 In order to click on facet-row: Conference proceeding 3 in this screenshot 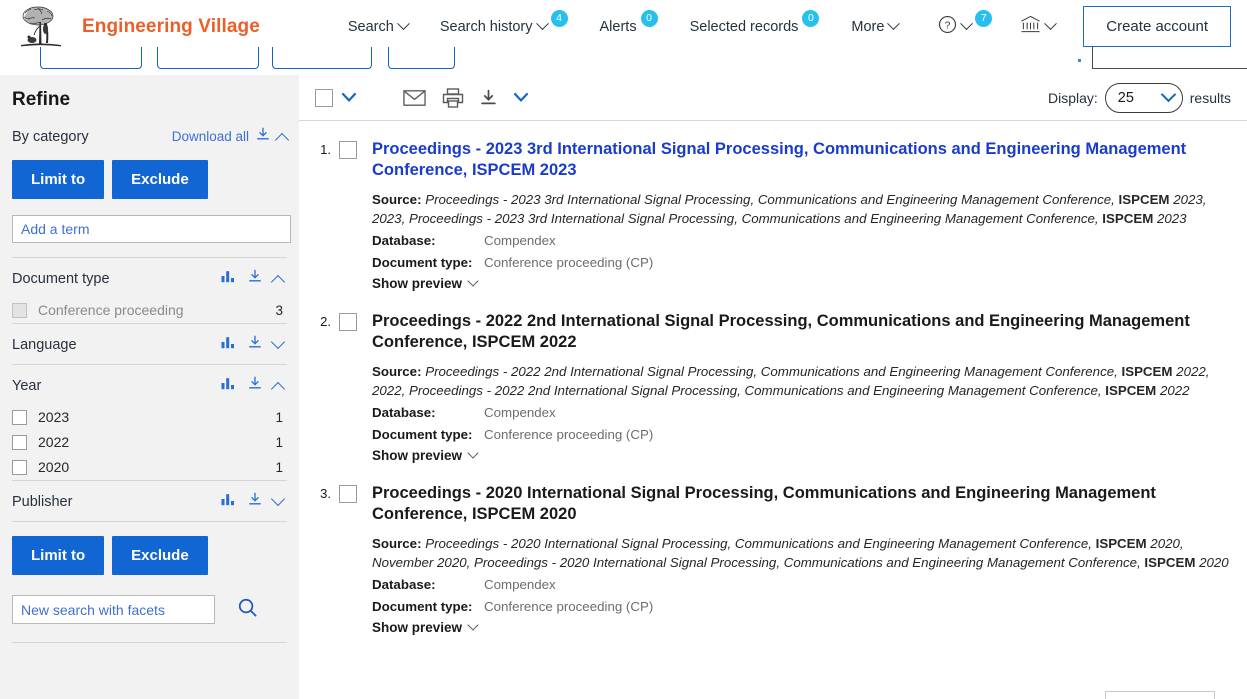, I will do `click(149, 310)`.